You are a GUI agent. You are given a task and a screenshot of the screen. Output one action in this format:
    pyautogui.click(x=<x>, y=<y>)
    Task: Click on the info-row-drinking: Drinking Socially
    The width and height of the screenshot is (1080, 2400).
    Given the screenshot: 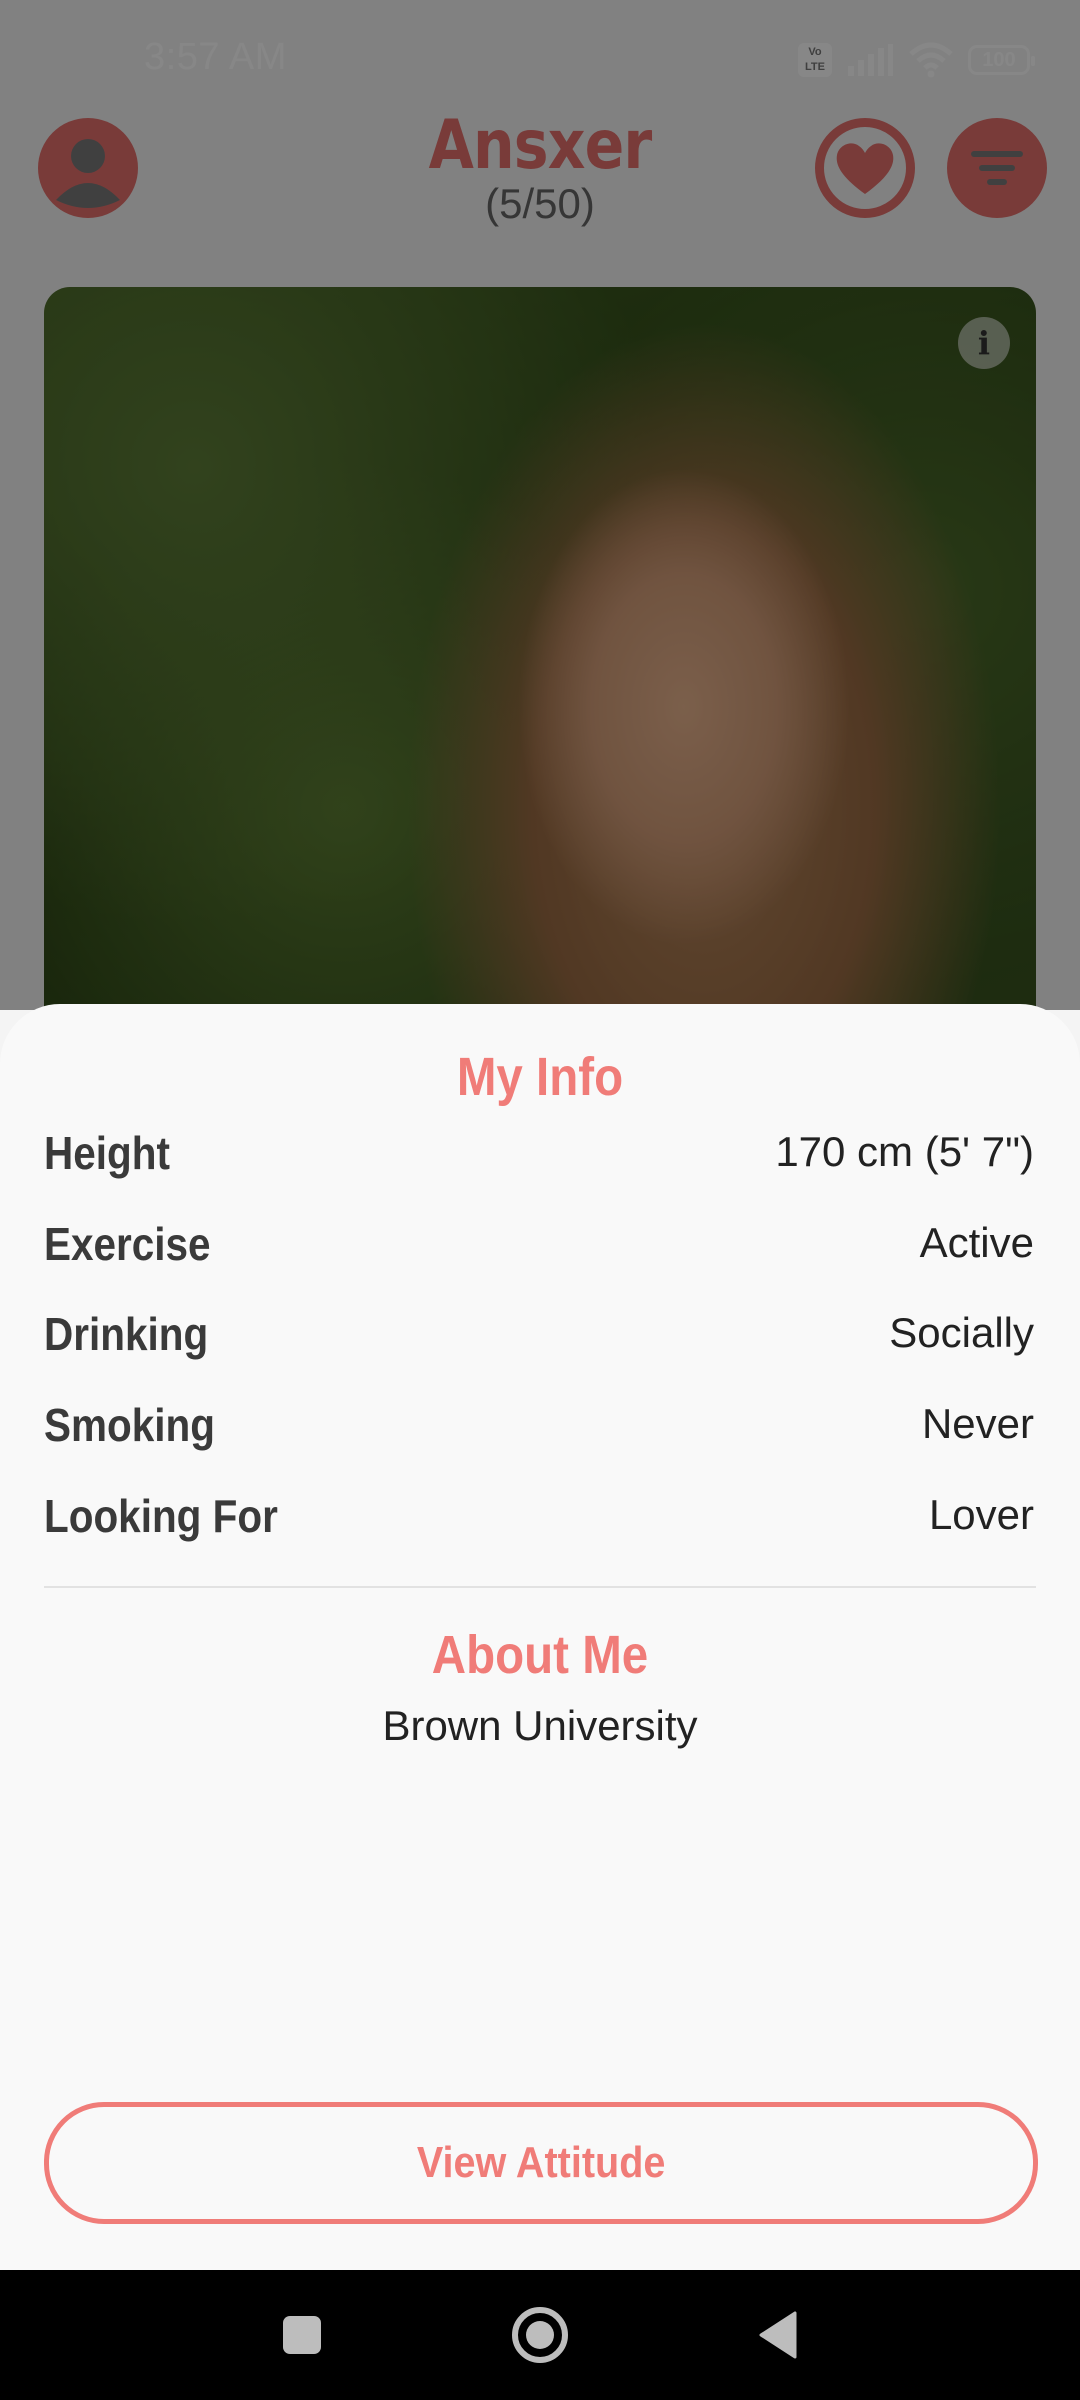 What is the action you would take?
    pyautogui.click(x=540, y=1342)
    